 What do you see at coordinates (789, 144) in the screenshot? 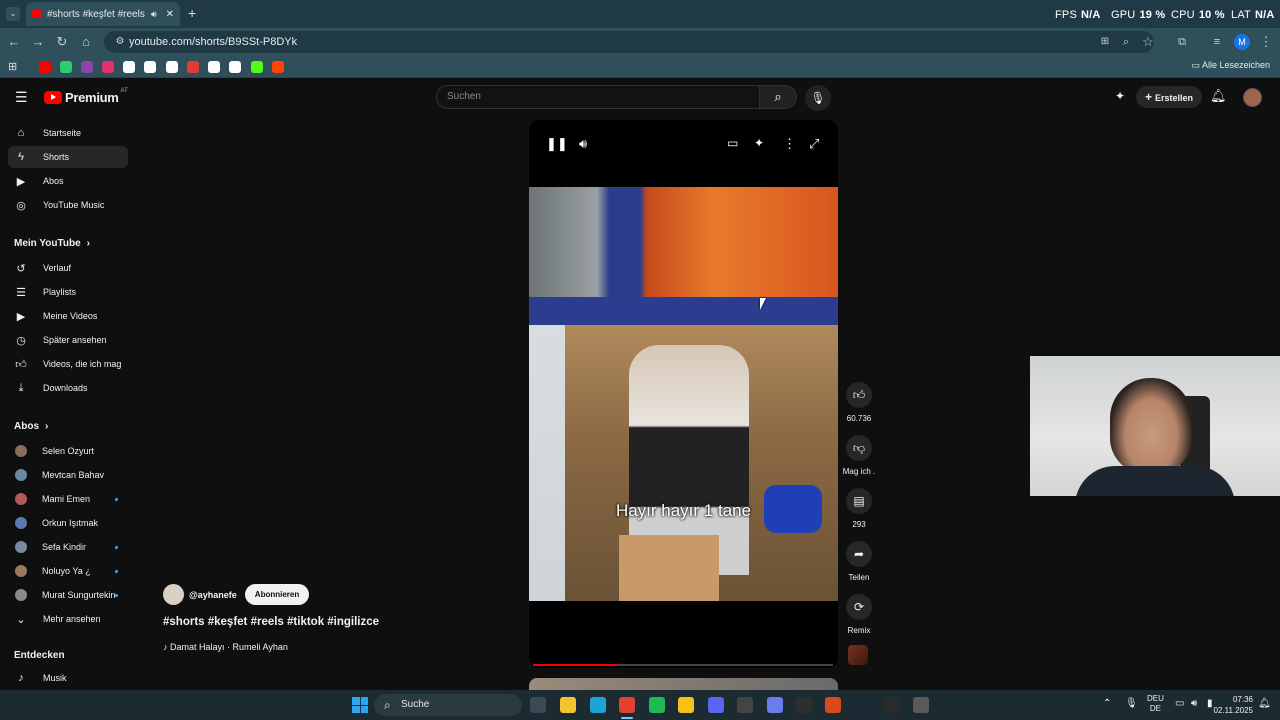
I see `more-options-icon: ⋮` at bounding box center [789, 144].